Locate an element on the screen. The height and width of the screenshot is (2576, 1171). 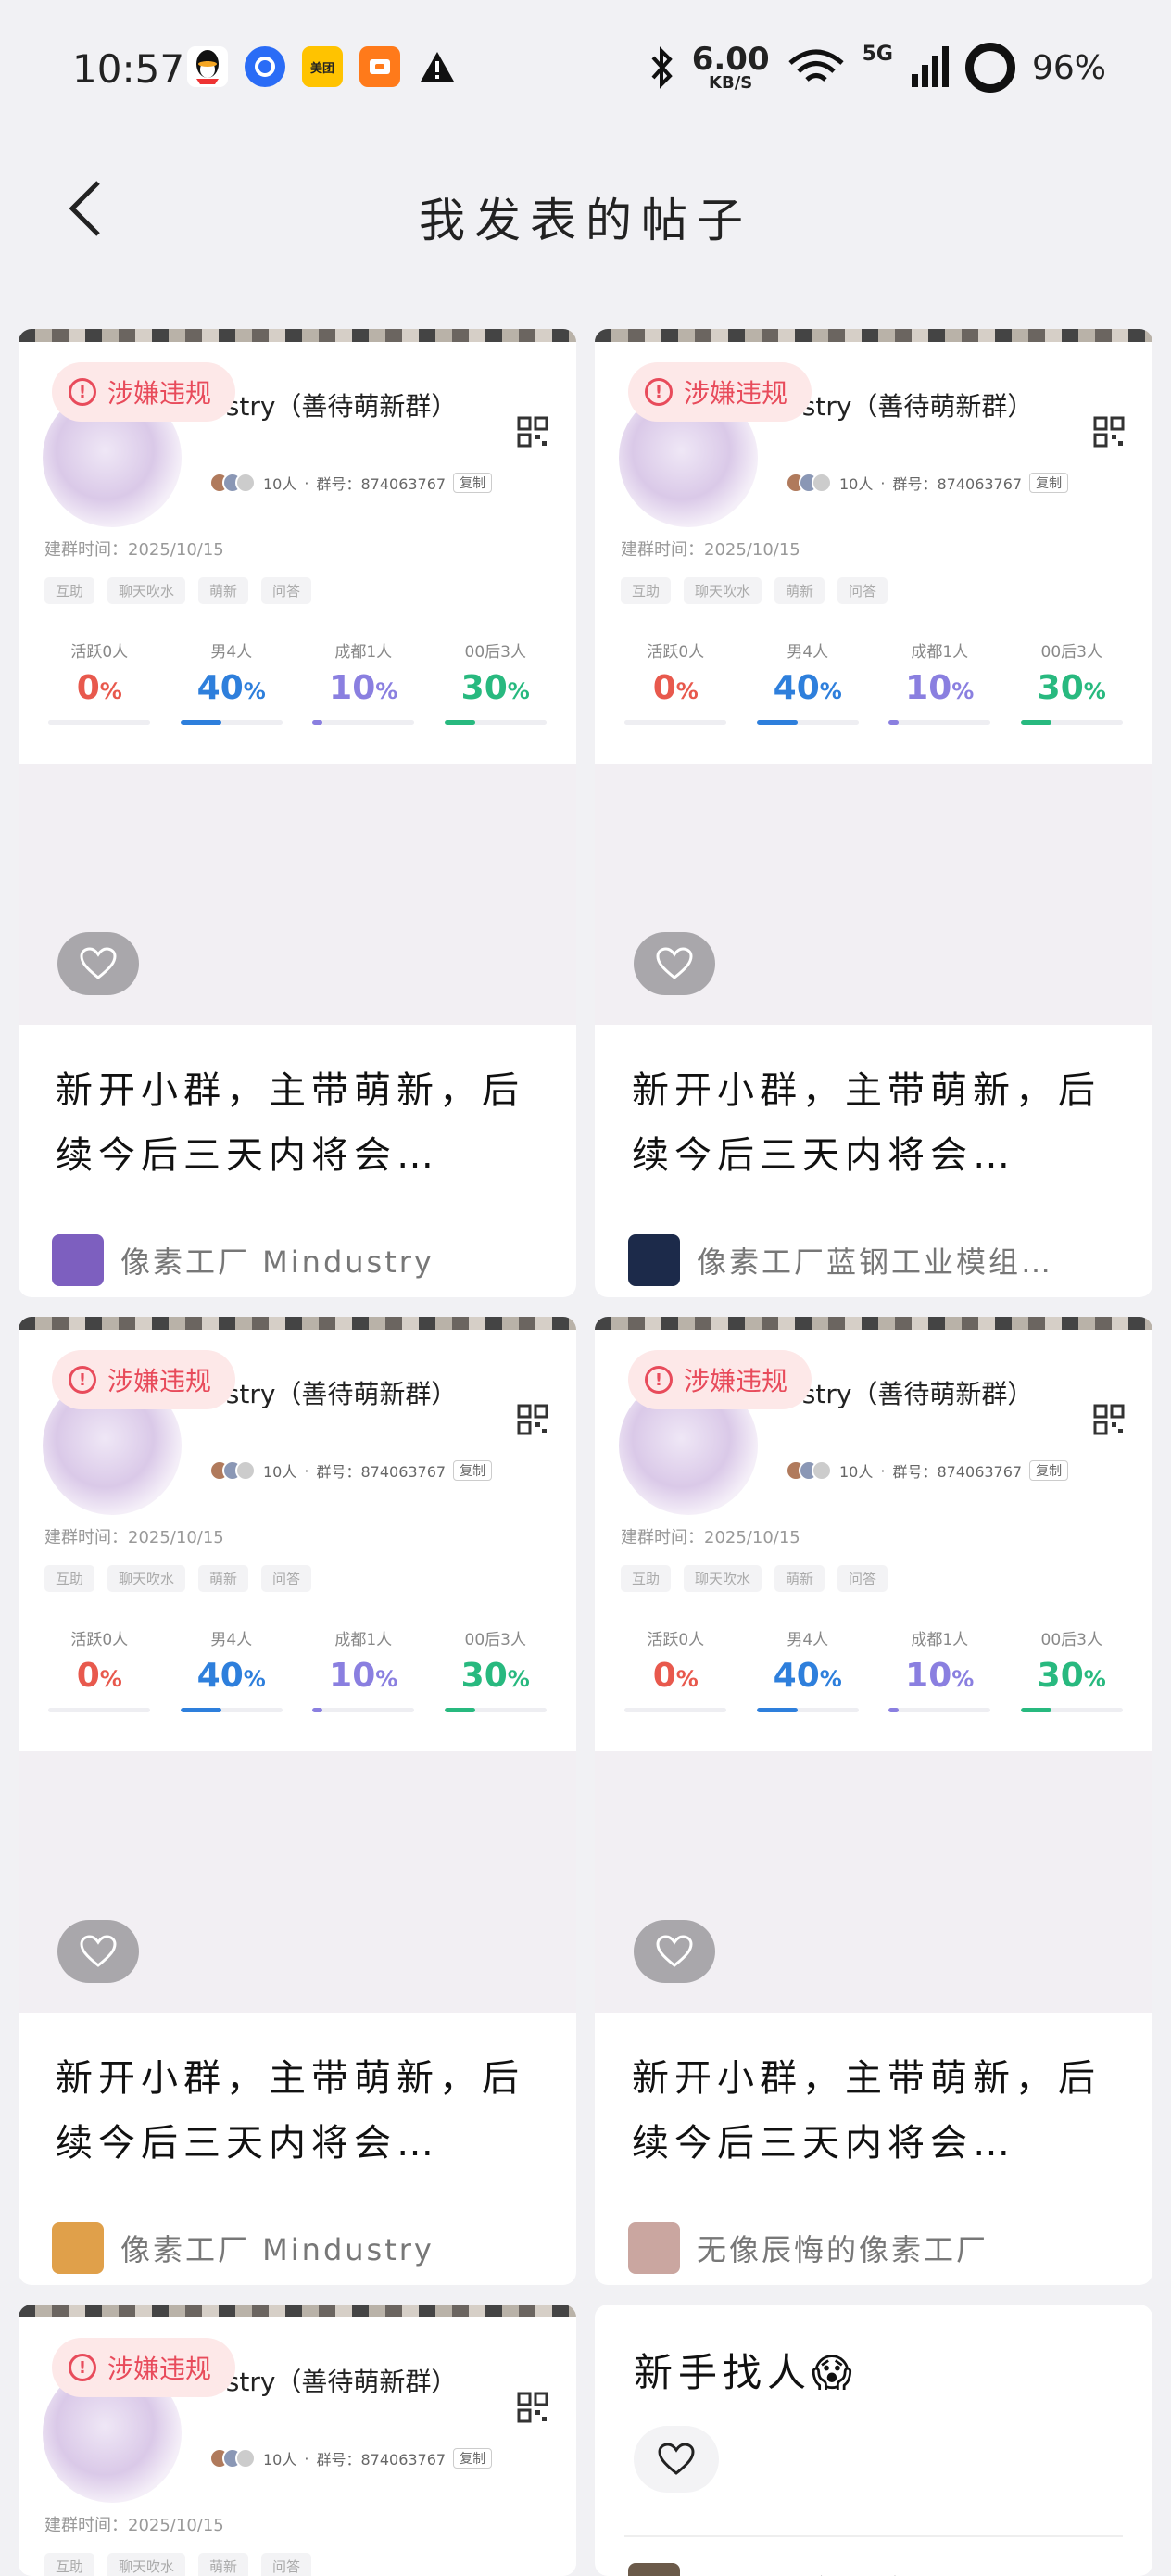
battery-icon is located at coordinates (990, 68).